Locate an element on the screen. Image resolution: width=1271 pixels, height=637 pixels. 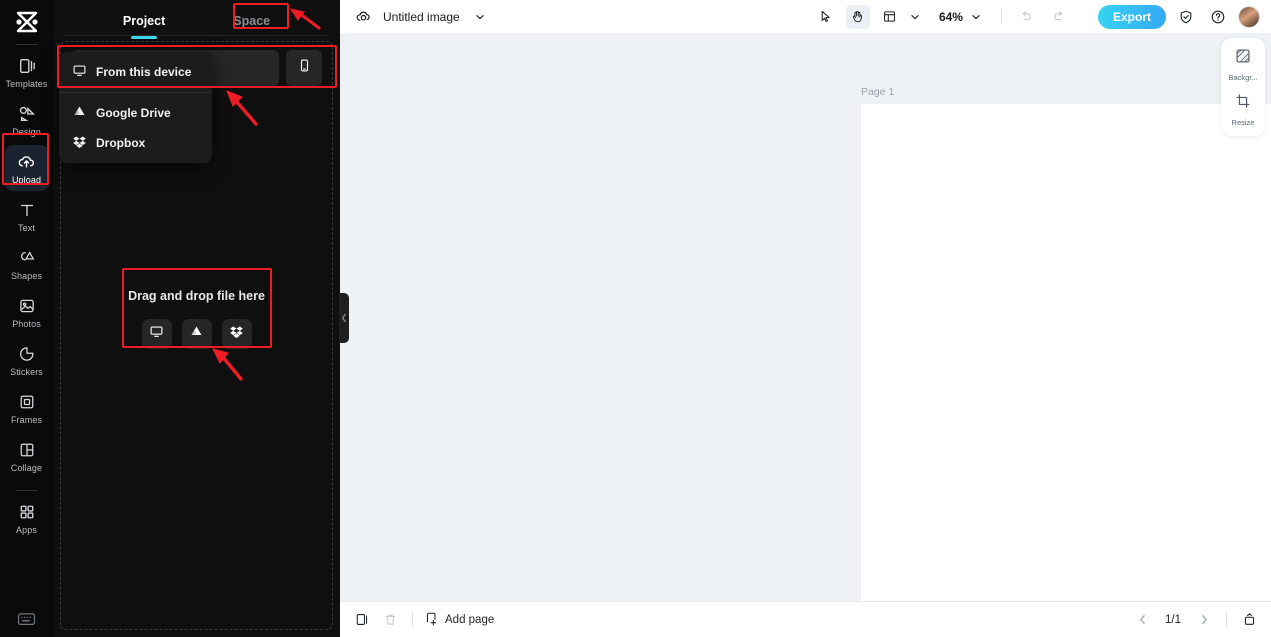
keyboard-shortcuts-icon is located at coordinates (26, 619).